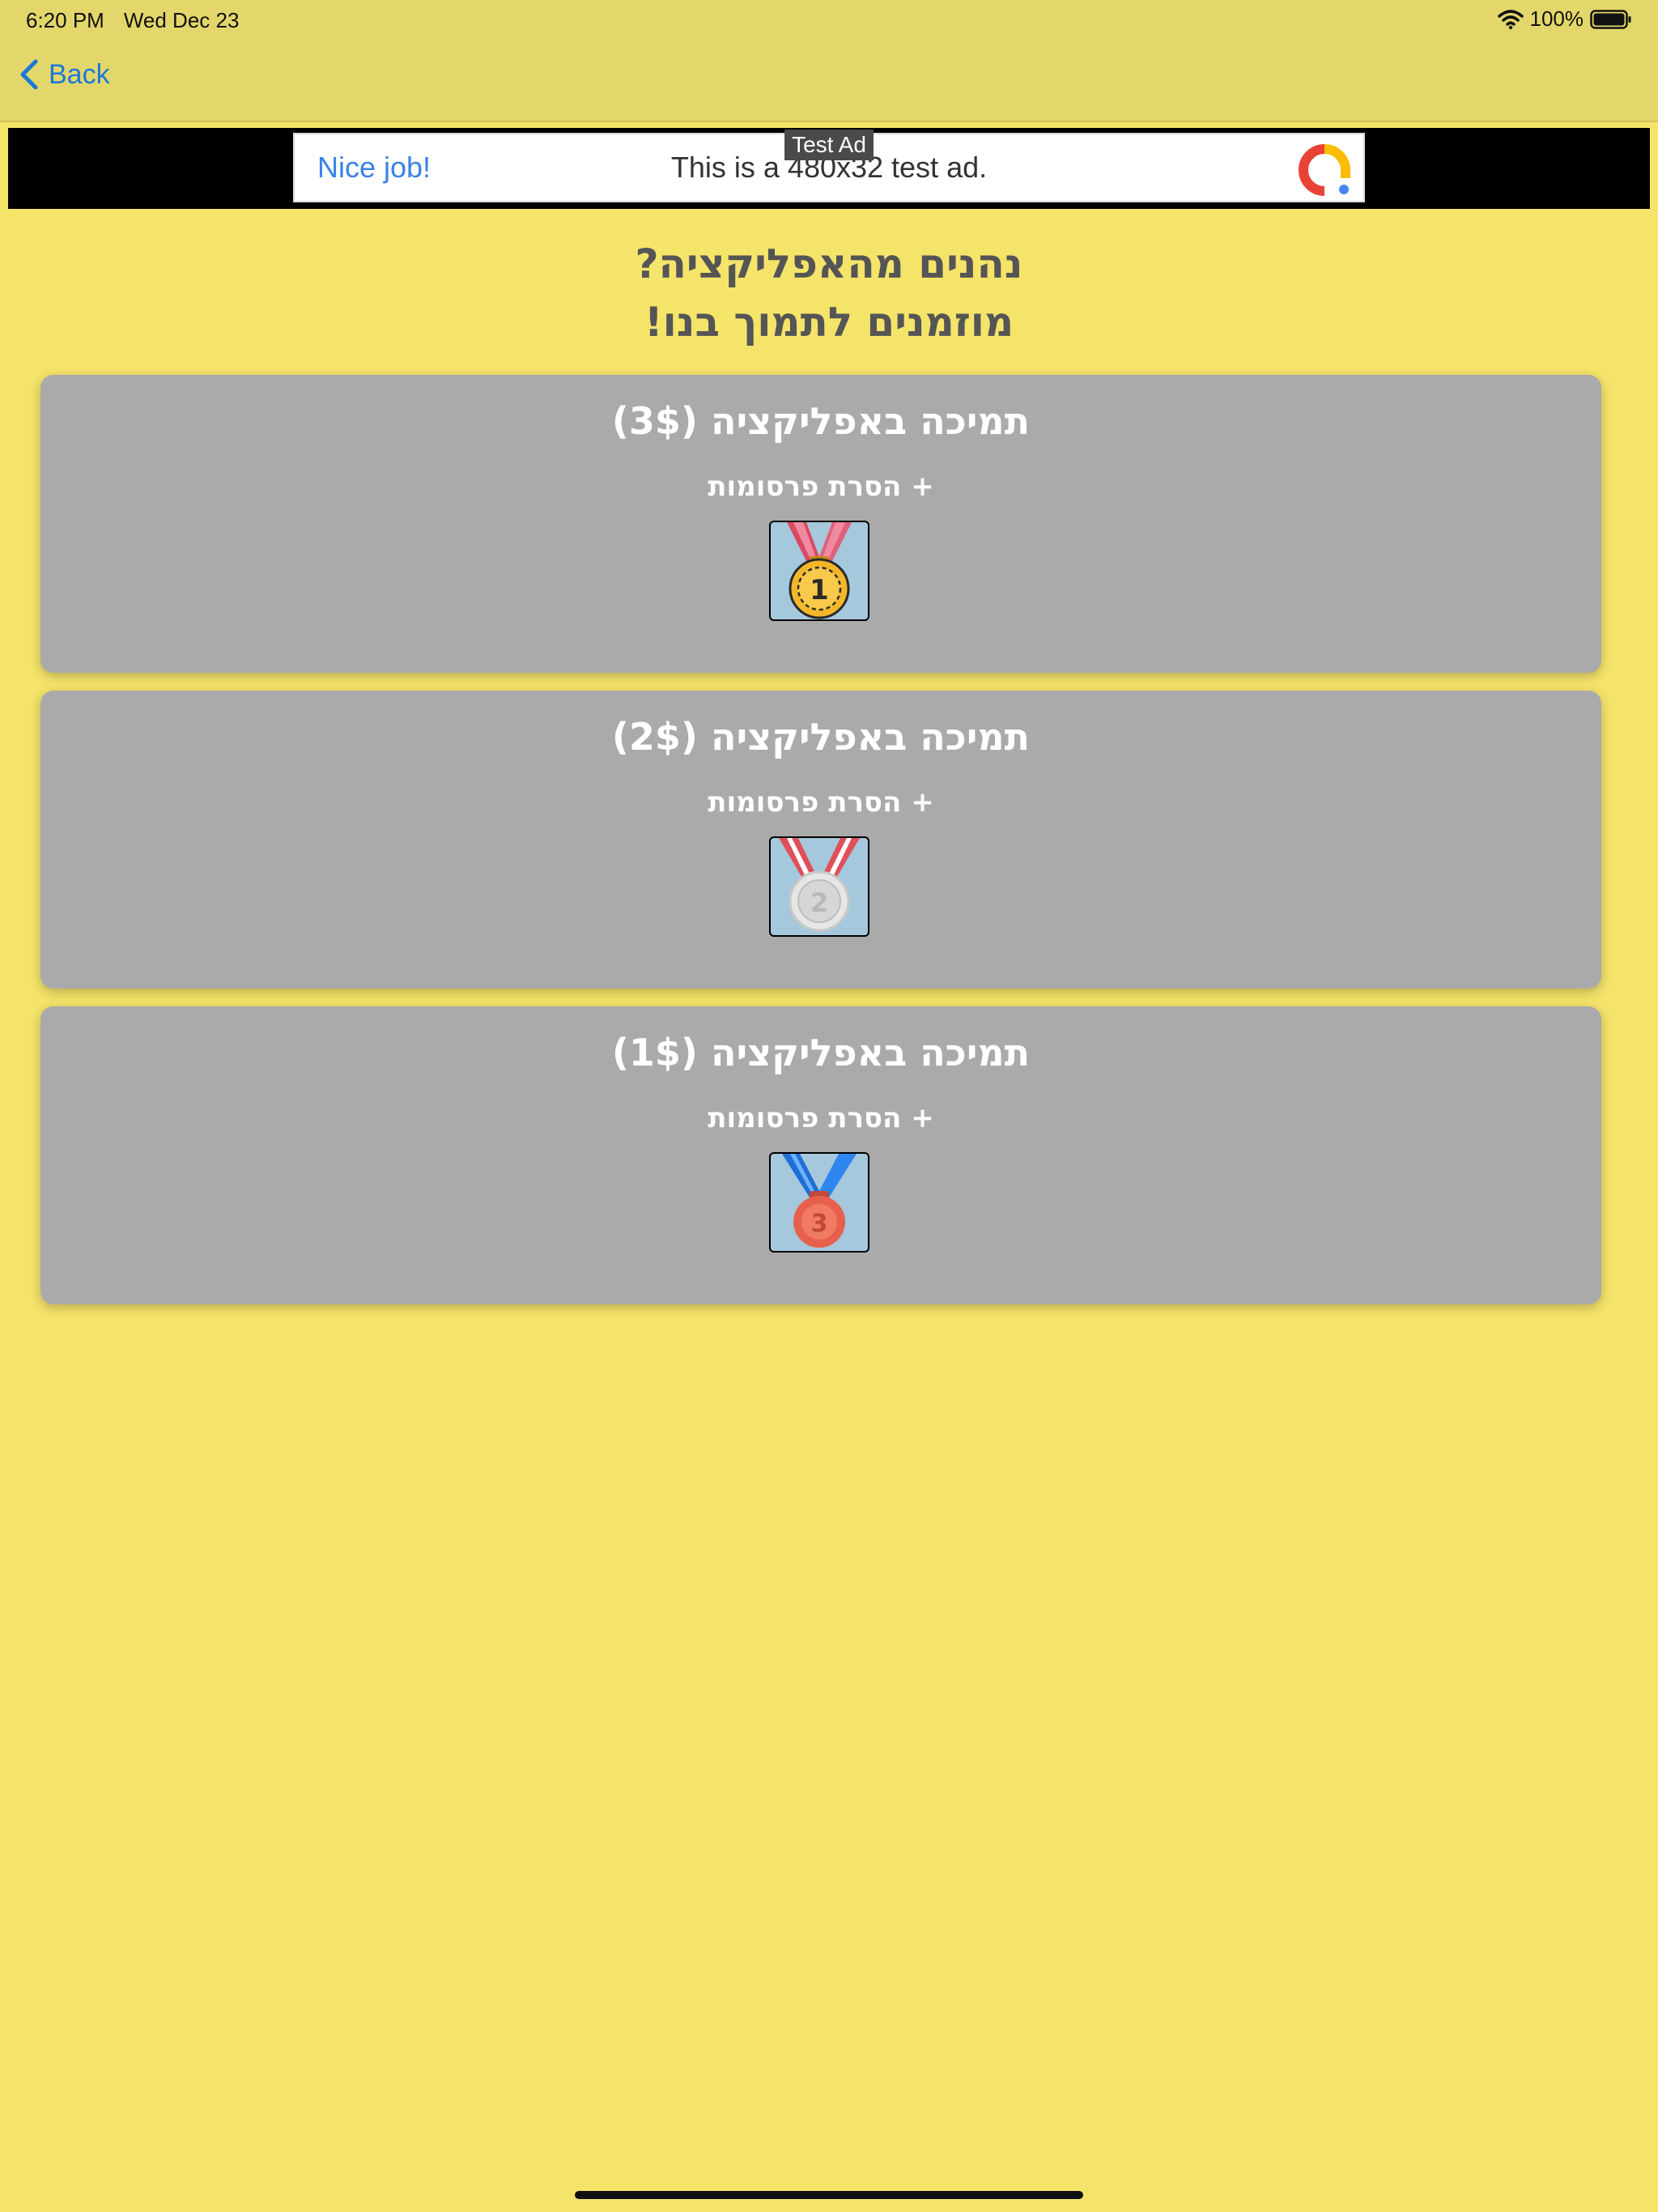  Describe the element at coordinates (819, 571) in the screenshot. I see `gold-medal-icon: 1` at that location.